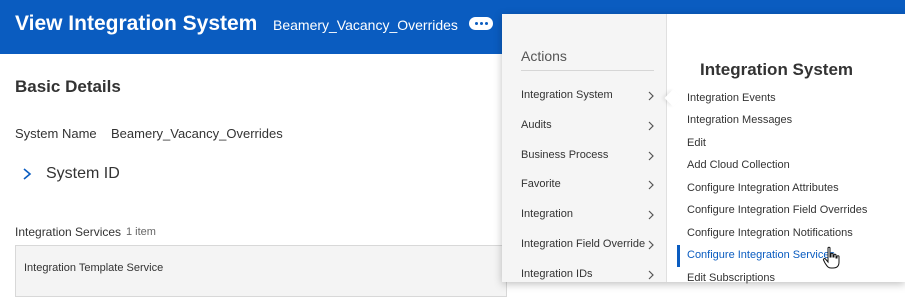 This screenshot has width=905, height=297. I want to click on hand-cursor-icon, so click(831, 257).